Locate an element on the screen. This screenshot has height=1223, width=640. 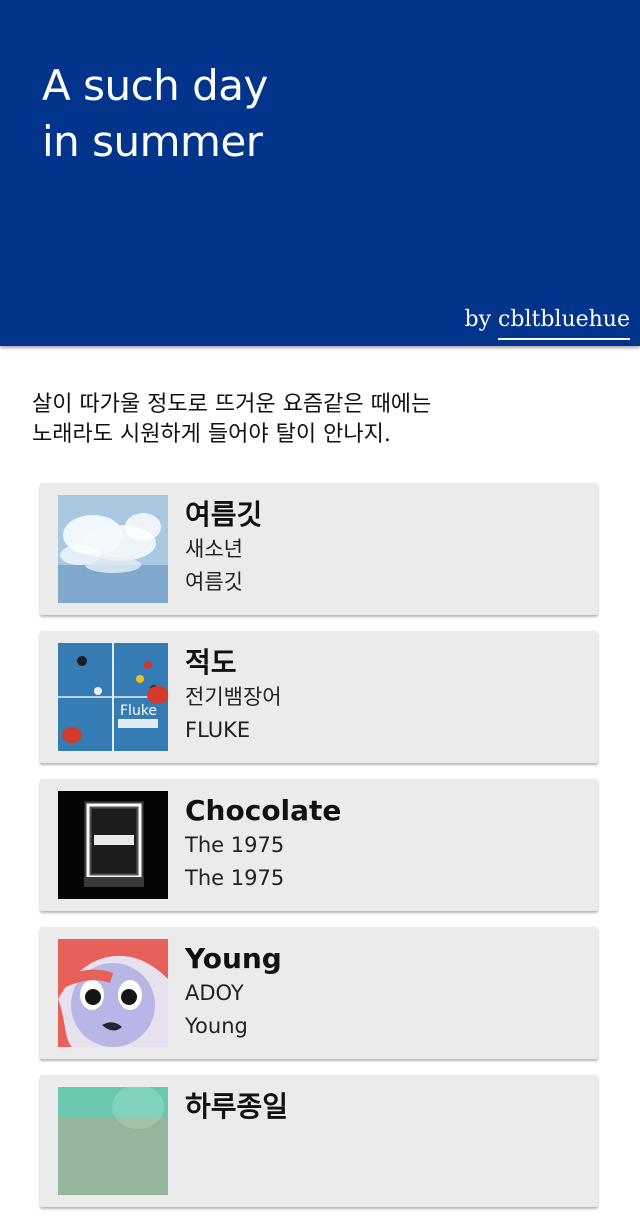
track-info: Chocolate The 1975 The 1975 is located at coordinates (386, 844).